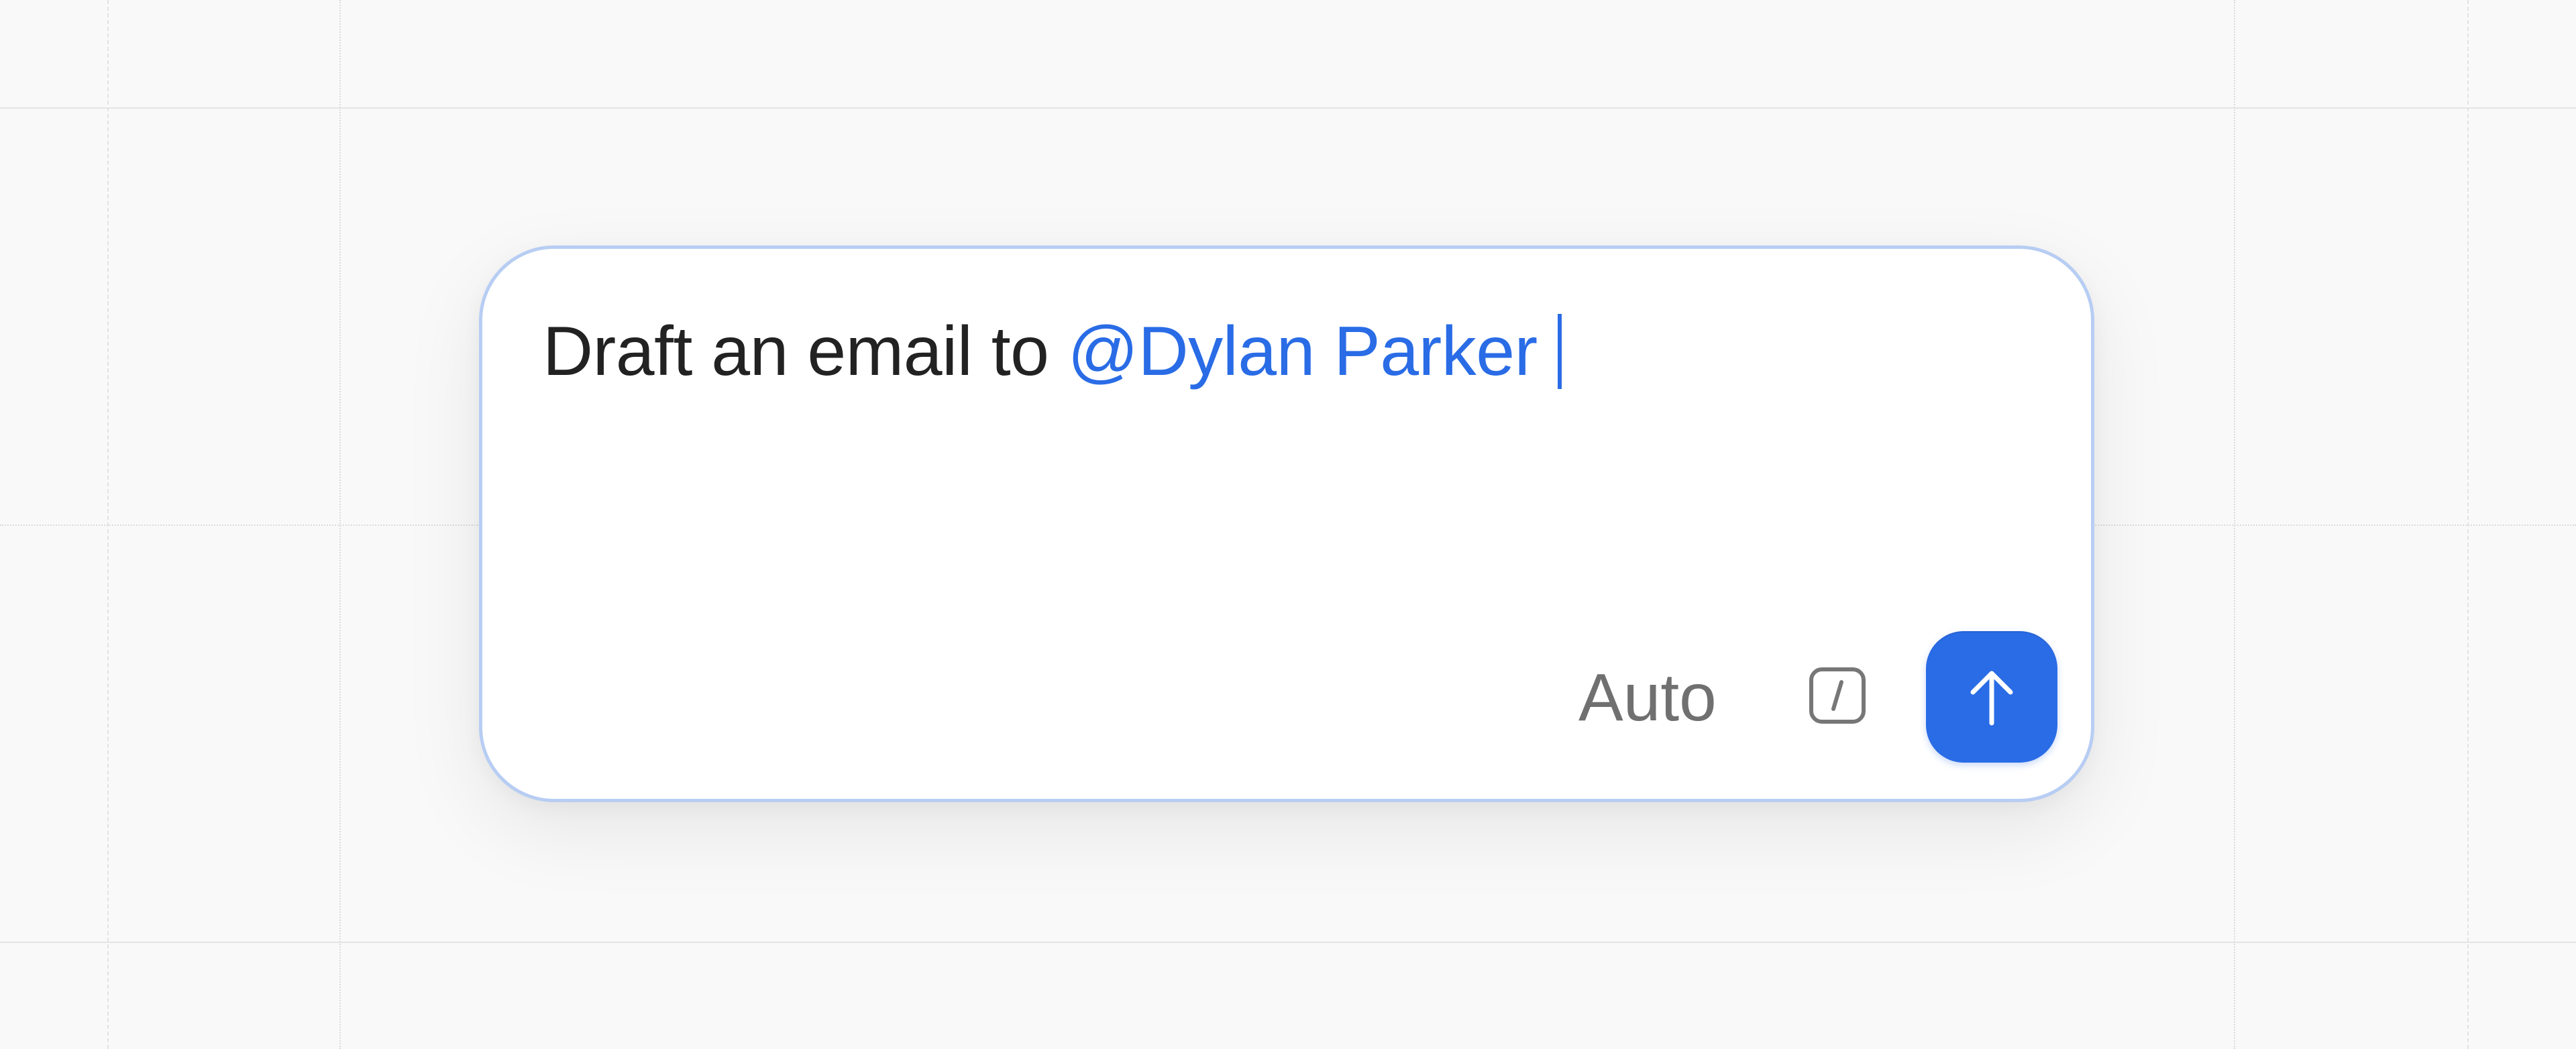 The height and width of the screenshot is (1049, 2576). Describe the element at coordinates (796, 351) in the screenshot. I see `prompt-text: Draft an email to` at that location.